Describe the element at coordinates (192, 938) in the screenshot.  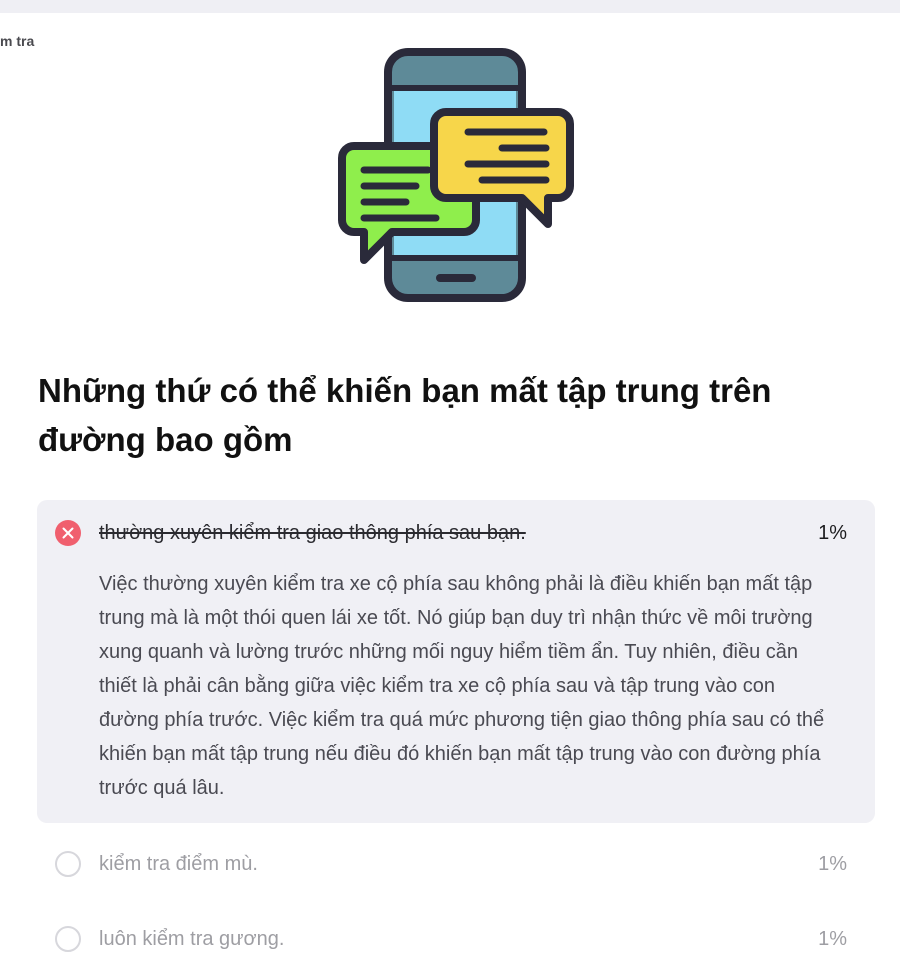
I see `answer-label: luôn kiểm tra gương.` at that location.